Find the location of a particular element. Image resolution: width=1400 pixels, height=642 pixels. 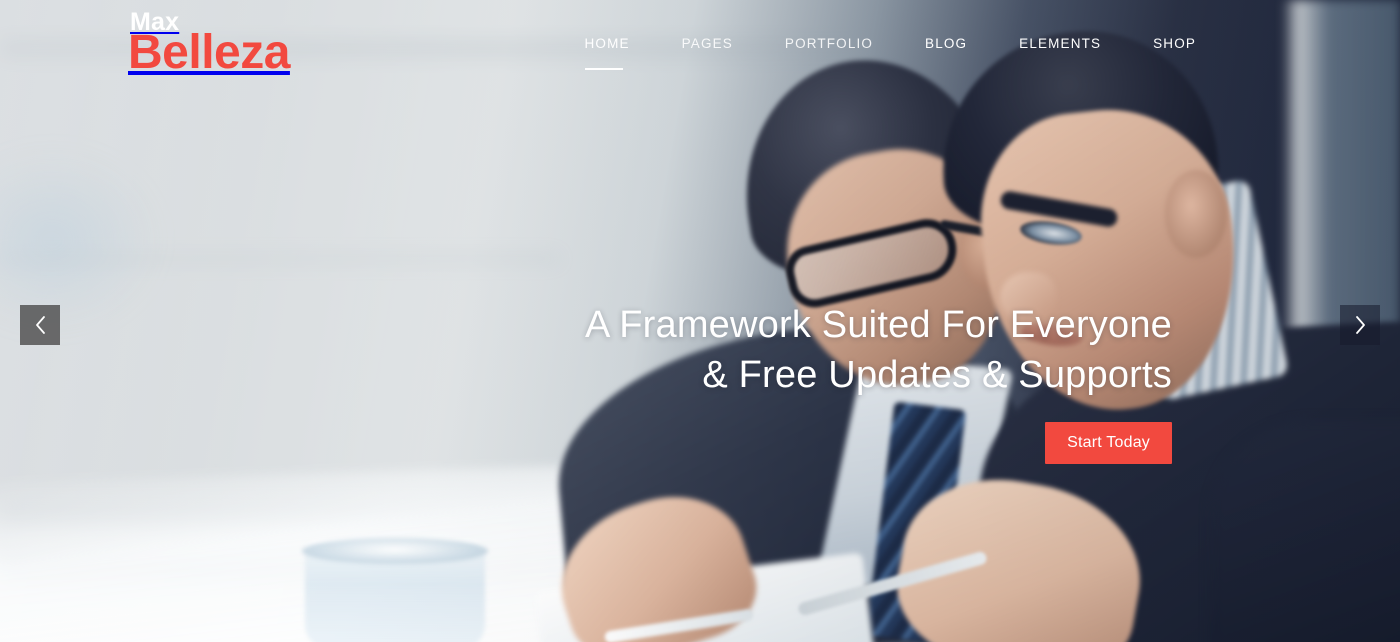

nav-item-portfolio: PORTFOLIO is located at coordinates (829, 43).